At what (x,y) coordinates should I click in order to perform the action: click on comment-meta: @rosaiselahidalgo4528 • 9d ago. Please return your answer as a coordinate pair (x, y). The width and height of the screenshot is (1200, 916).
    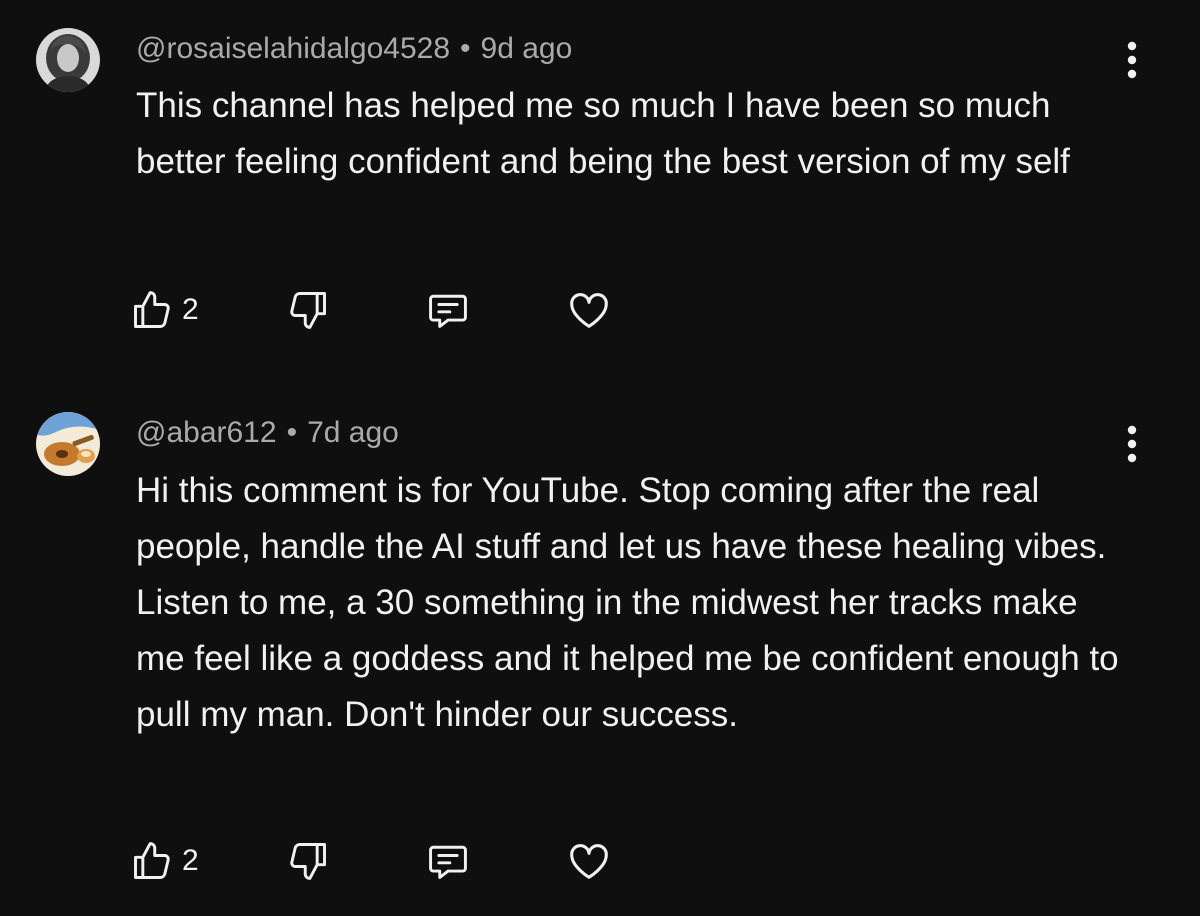
    Looking at the image, I should click on (354, 49).